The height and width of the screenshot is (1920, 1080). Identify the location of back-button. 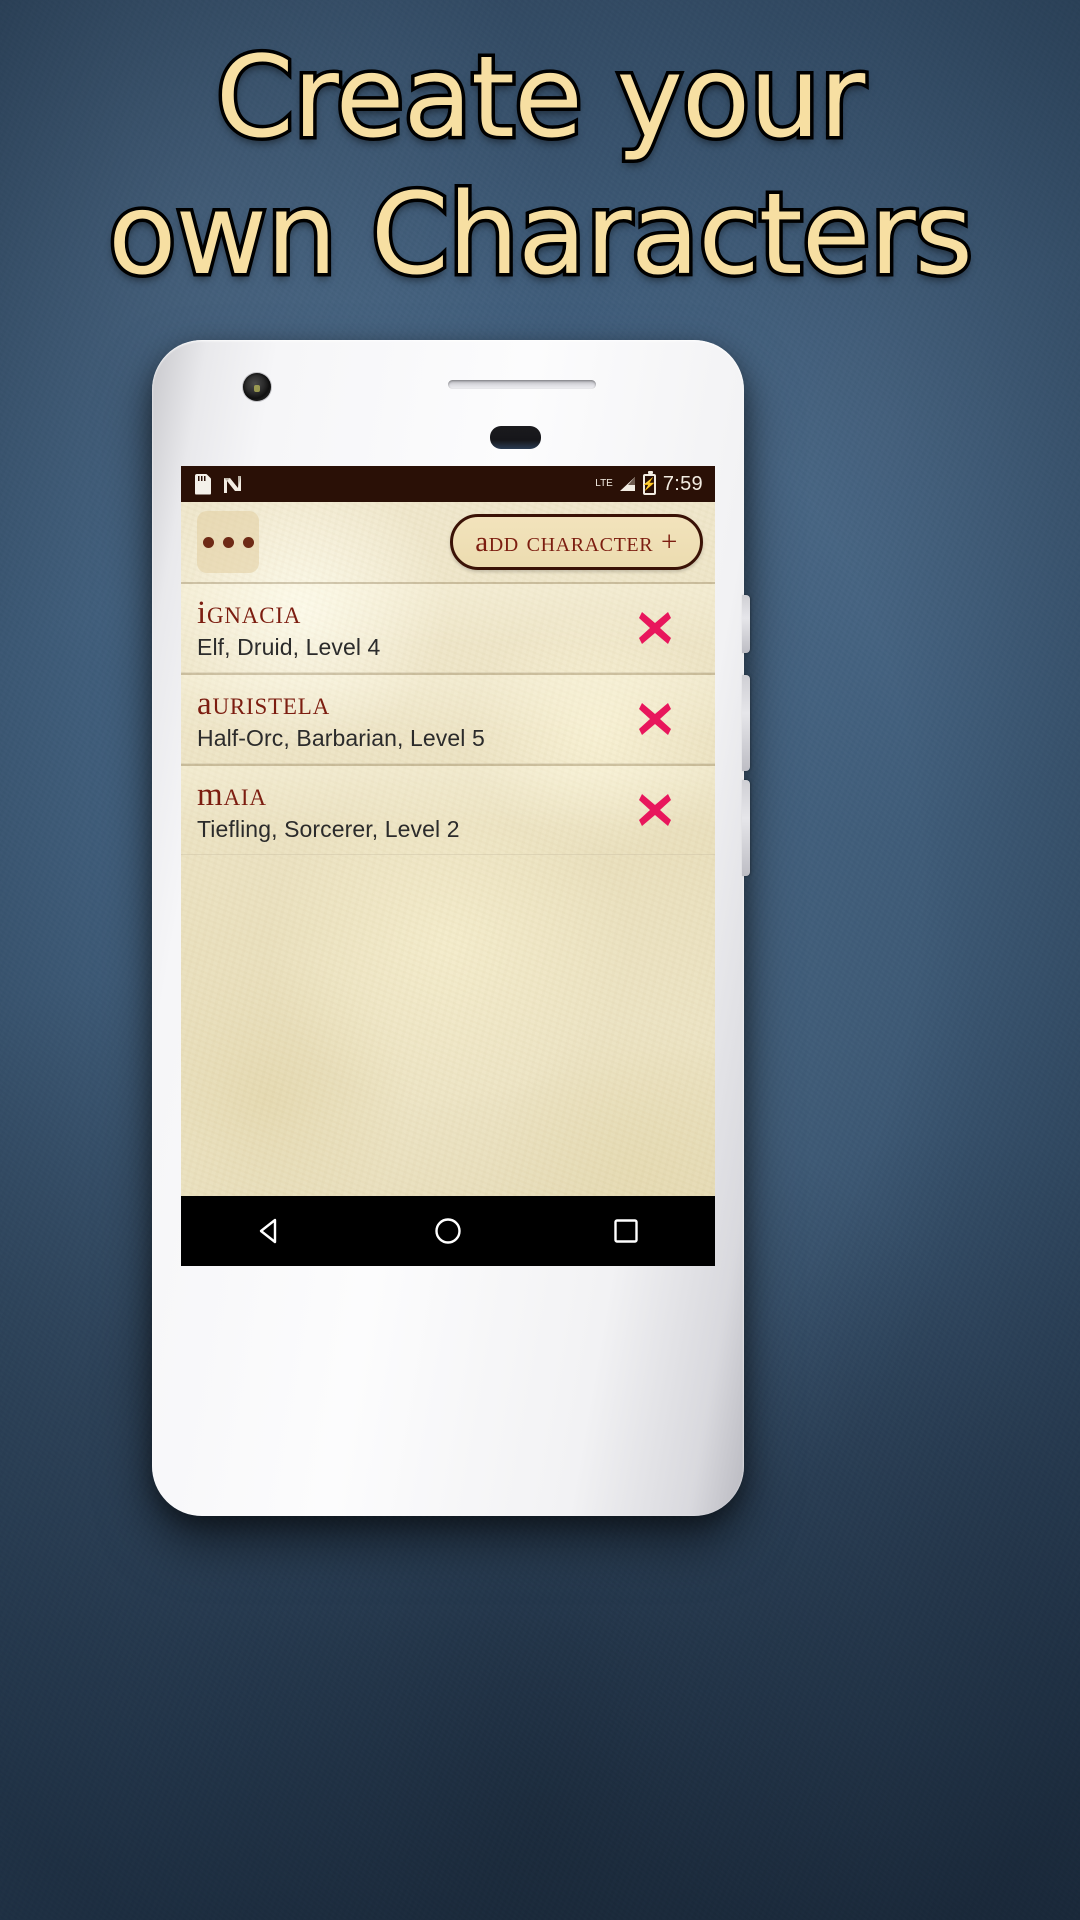
(270, 1231).